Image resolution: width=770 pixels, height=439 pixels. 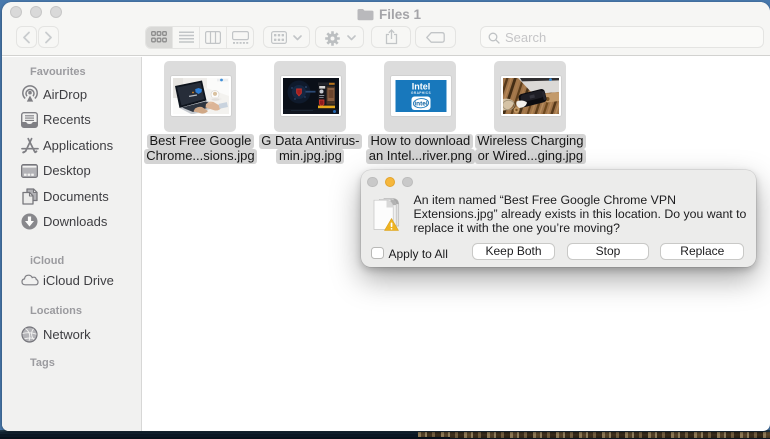 I want to click on svg-text: GRAPHICS, so click(x=421, y=93).